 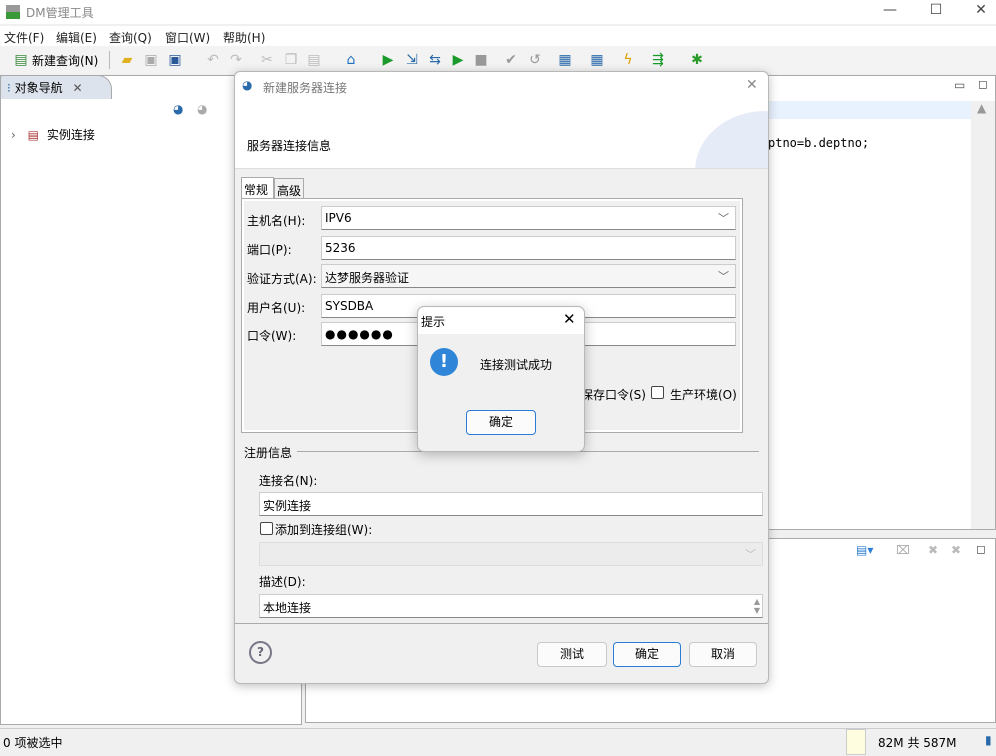 I want to click on run-script-icon: ▶, so click(x=458, y=60).